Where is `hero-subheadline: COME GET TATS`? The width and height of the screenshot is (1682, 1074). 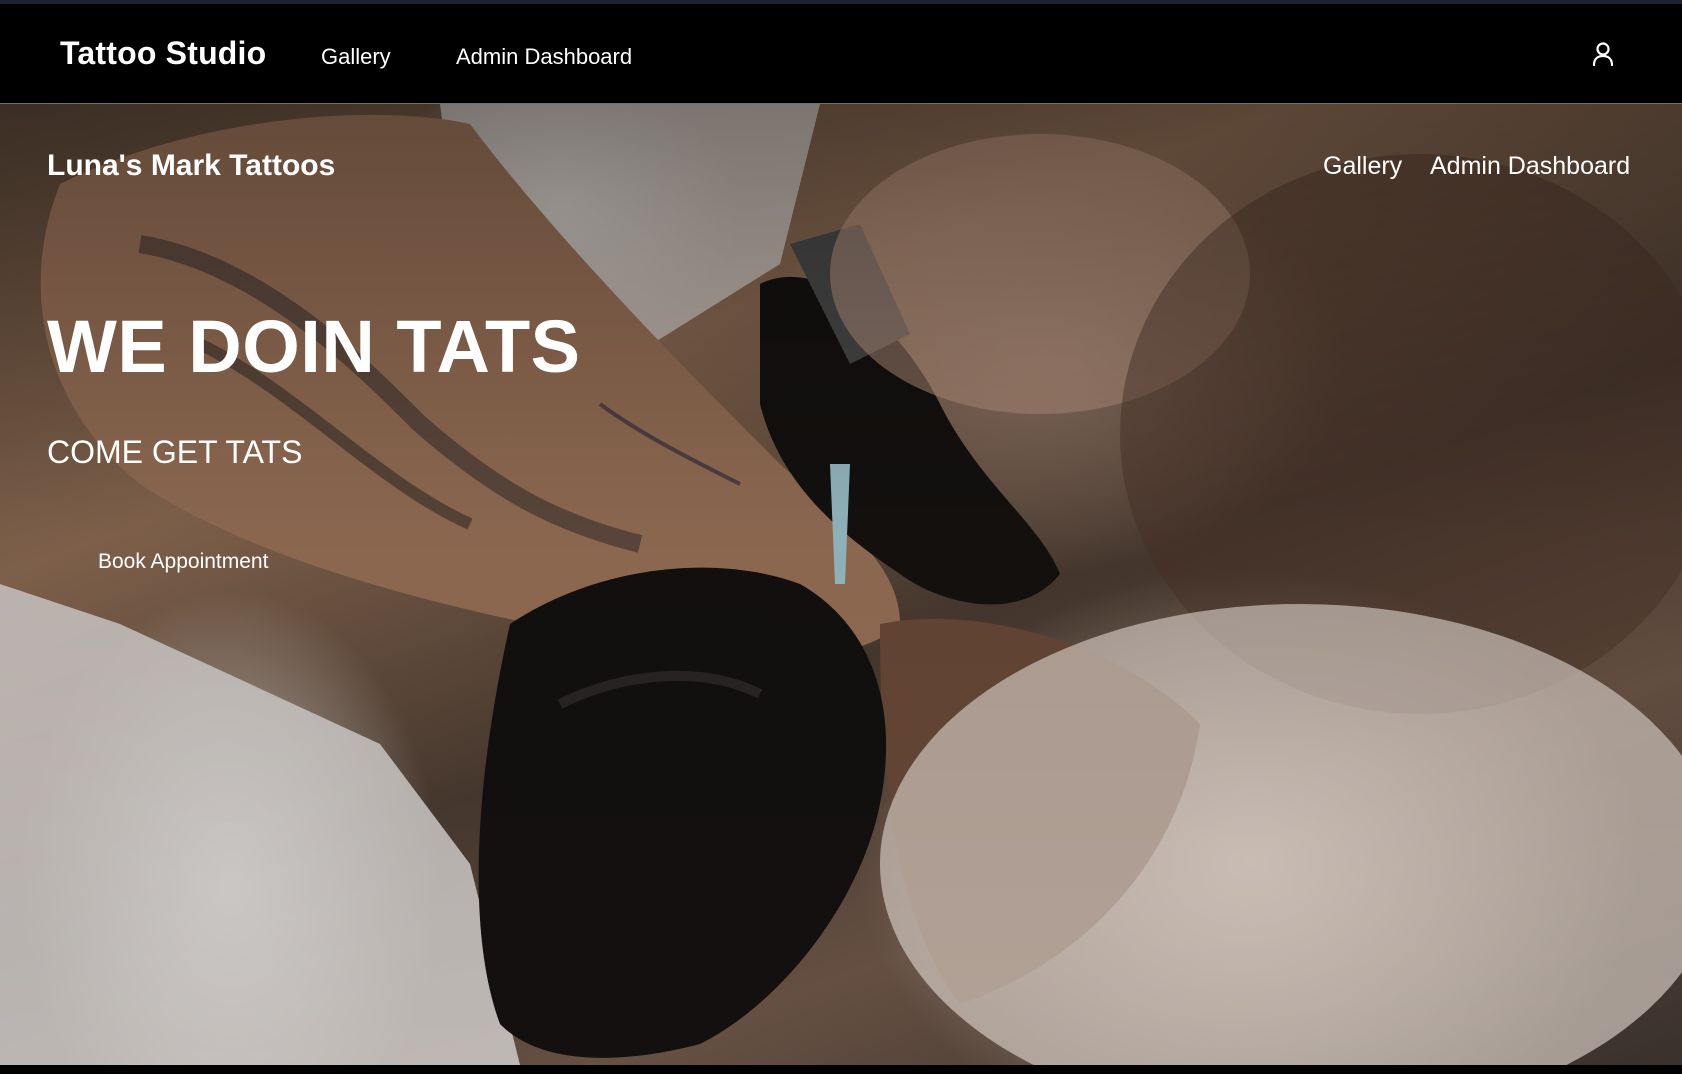 hero-subheadline: COME GET TATS is located at coordinates (175, 452).